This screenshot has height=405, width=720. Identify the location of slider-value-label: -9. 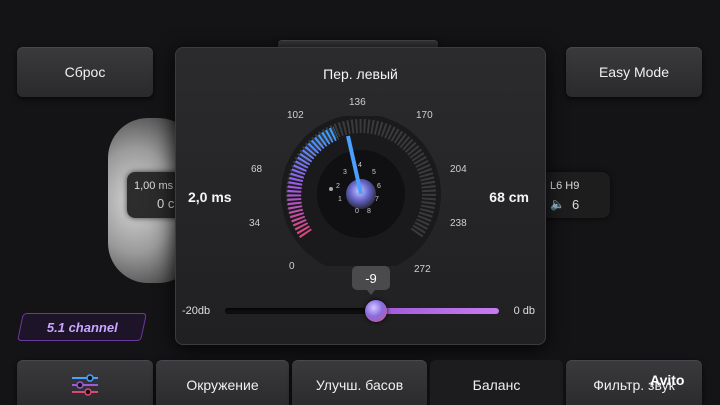
(371, 278).